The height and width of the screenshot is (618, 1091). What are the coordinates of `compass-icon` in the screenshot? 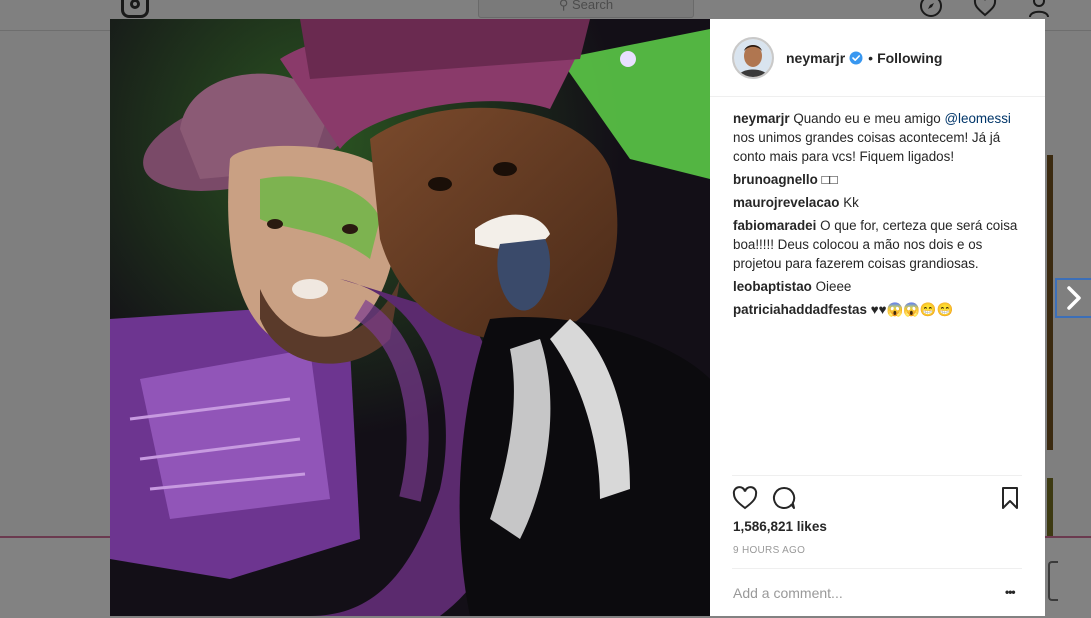 It's located at (931, 9).